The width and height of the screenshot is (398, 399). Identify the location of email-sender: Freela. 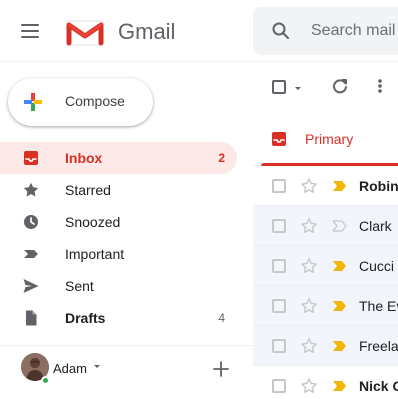
(378, 346).